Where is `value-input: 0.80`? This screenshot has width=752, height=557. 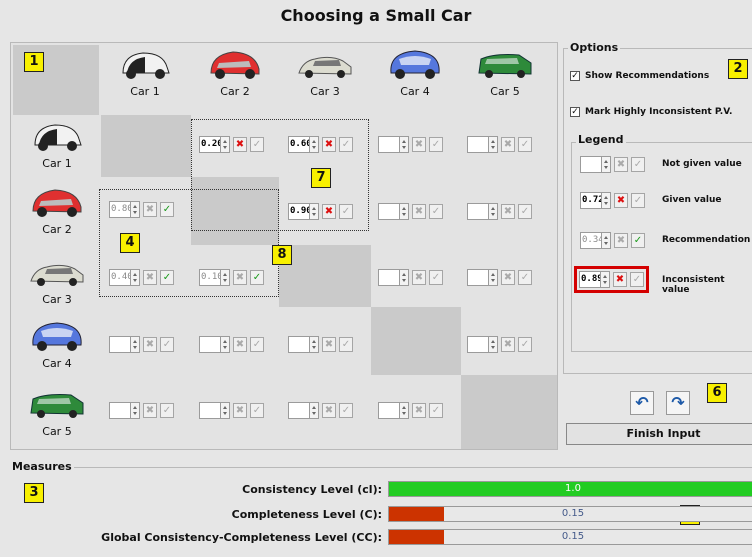
value-input: 0.80 is located at coordinates (120, 209).